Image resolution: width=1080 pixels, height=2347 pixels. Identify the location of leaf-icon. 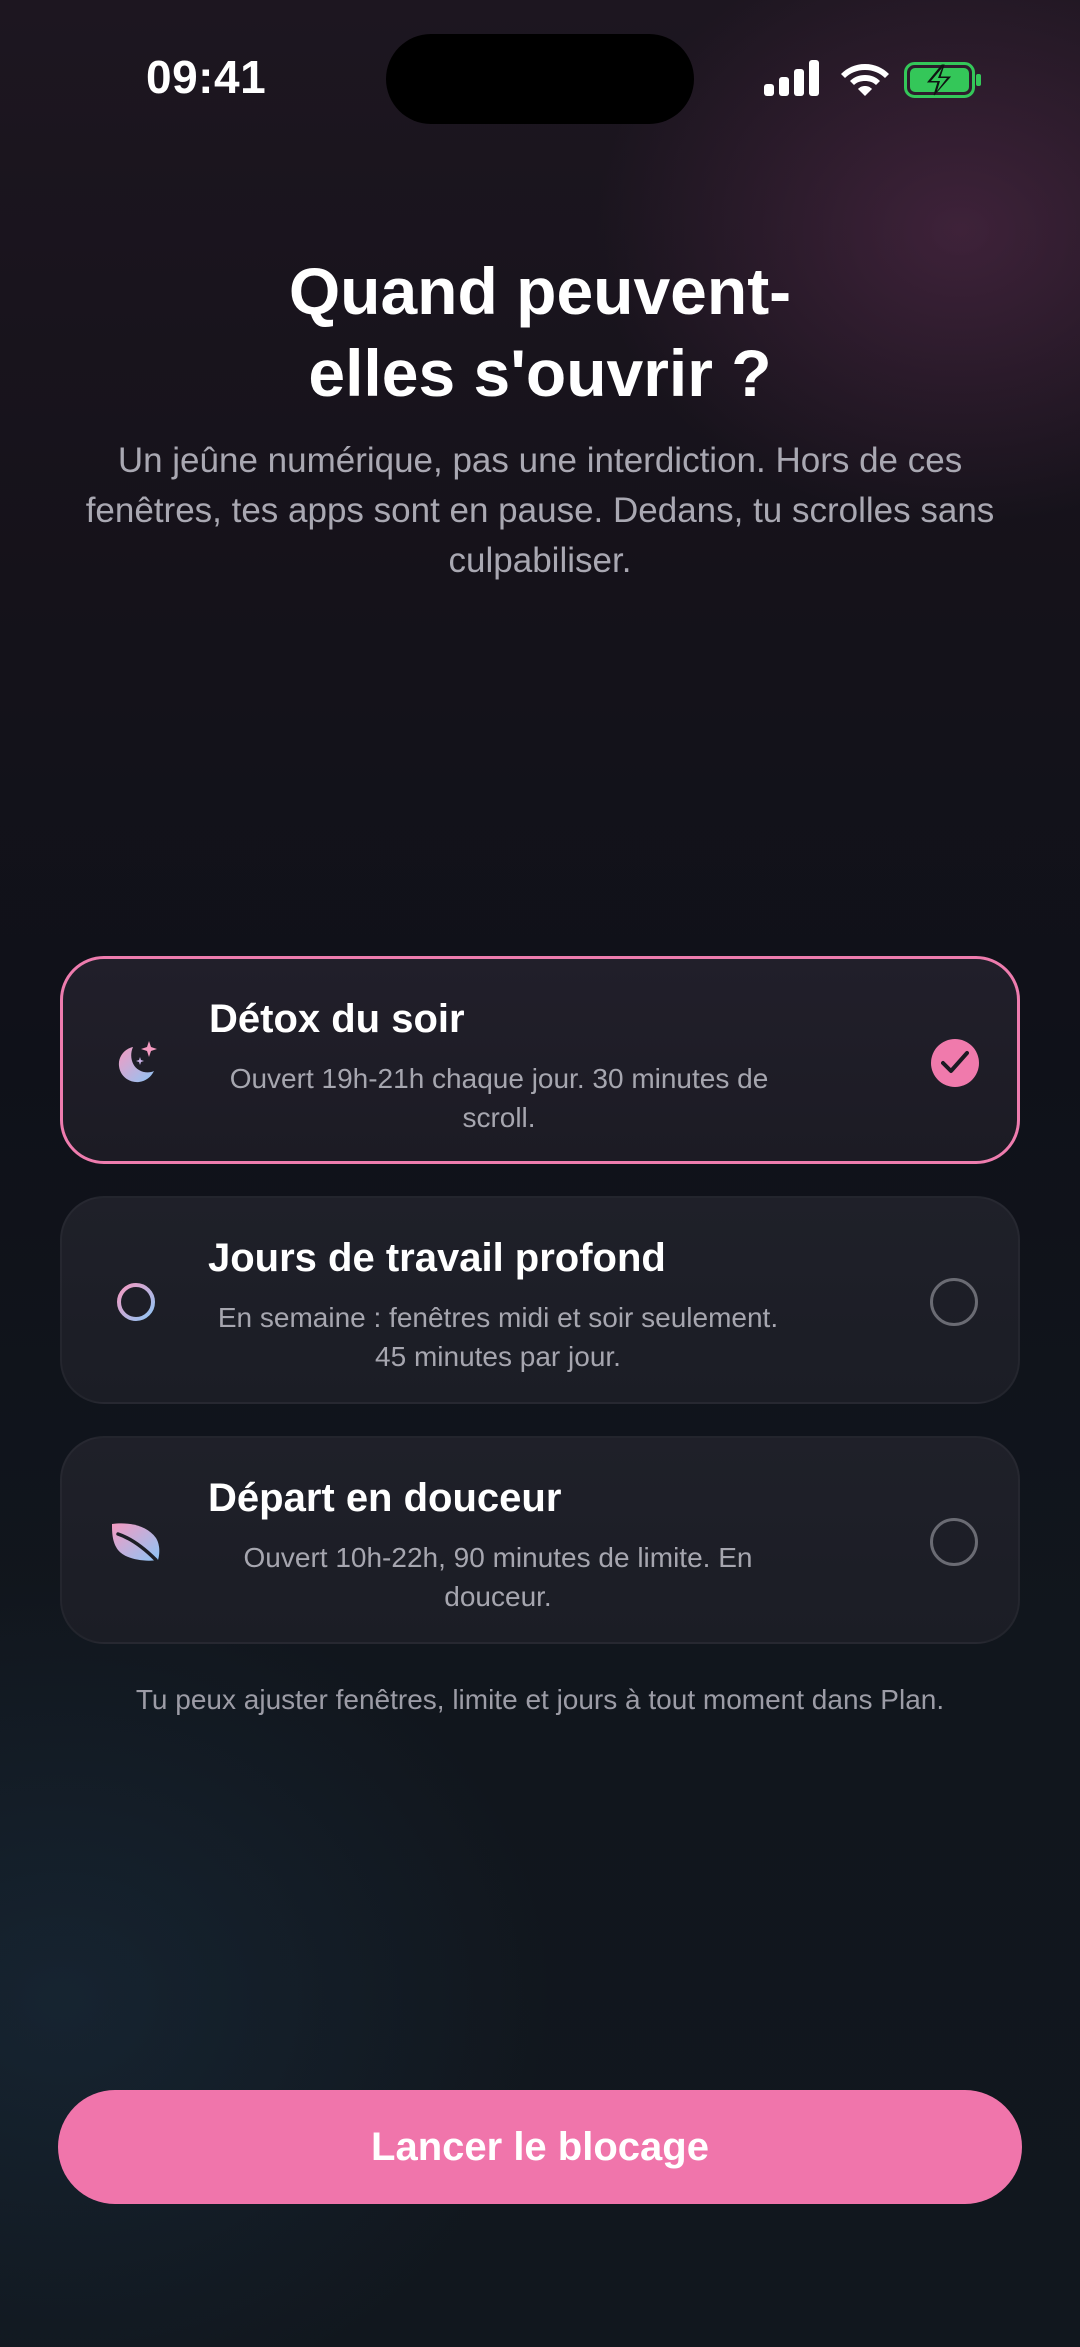
(136, 1542).